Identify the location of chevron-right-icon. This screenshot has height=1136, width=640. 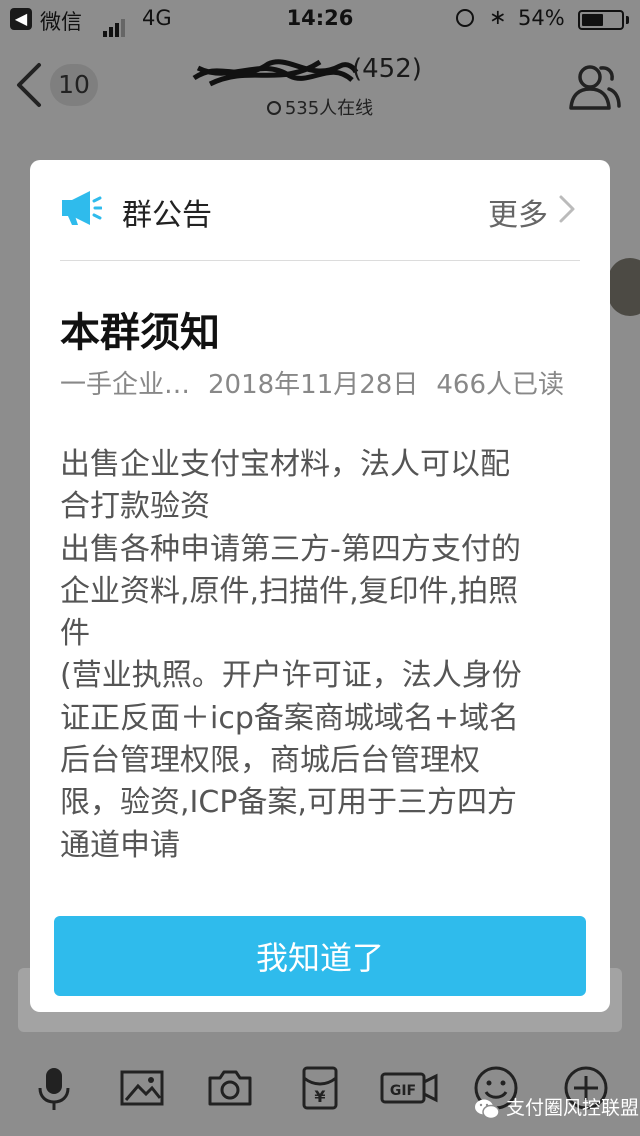
(567, 209).